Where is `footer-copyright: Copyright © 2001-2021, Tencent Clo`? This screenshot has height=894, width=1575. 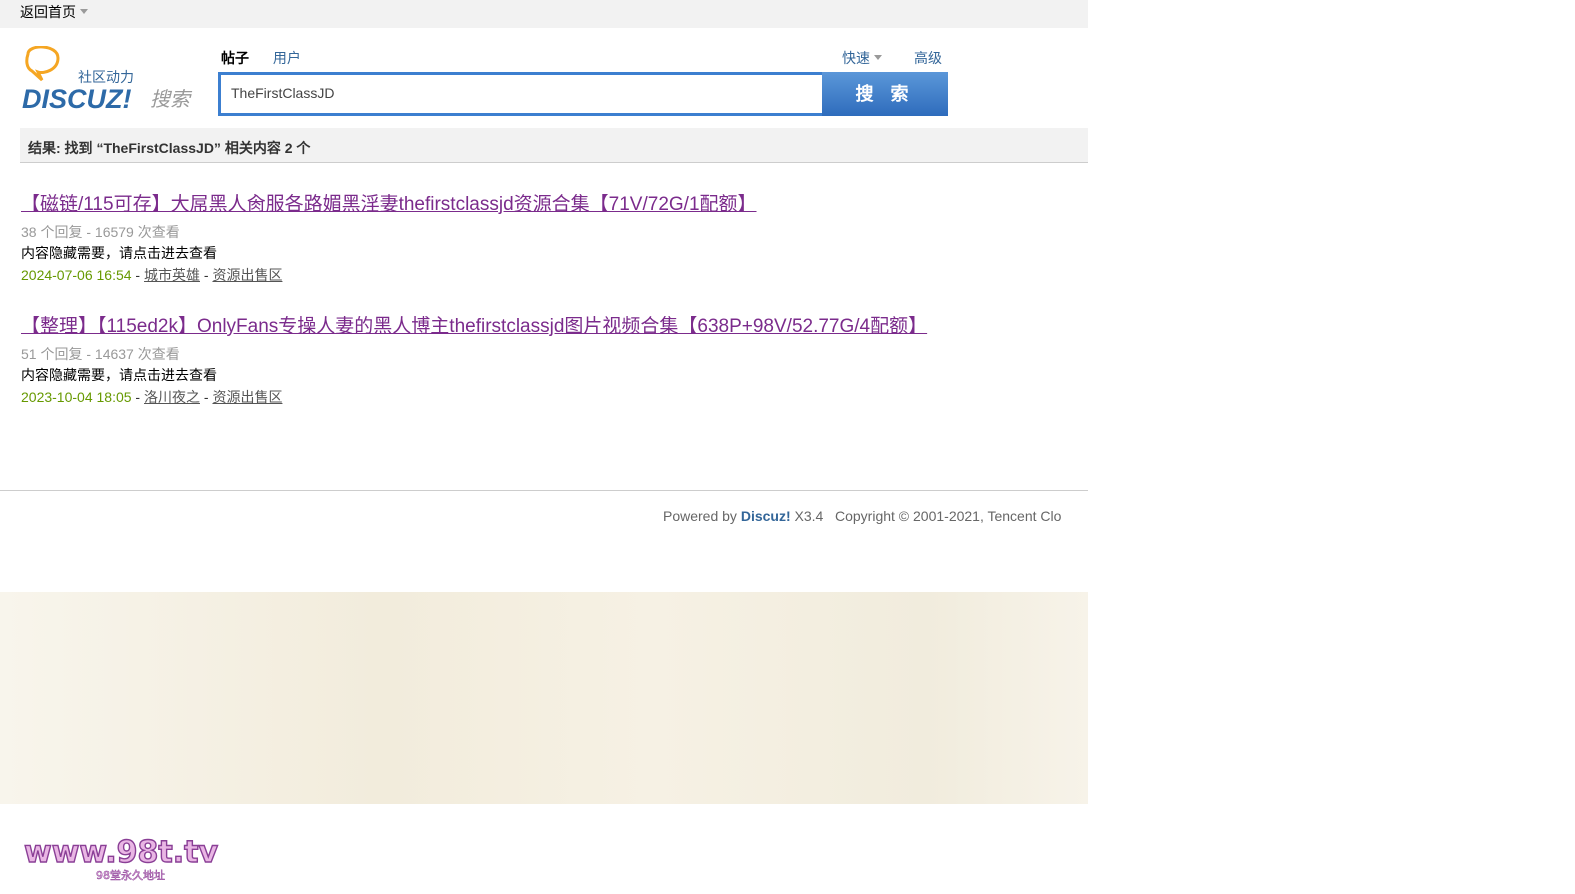
footer-copyright: Copyright © 2001-2021, Tencent Clo is located at coordinates (948, 516).